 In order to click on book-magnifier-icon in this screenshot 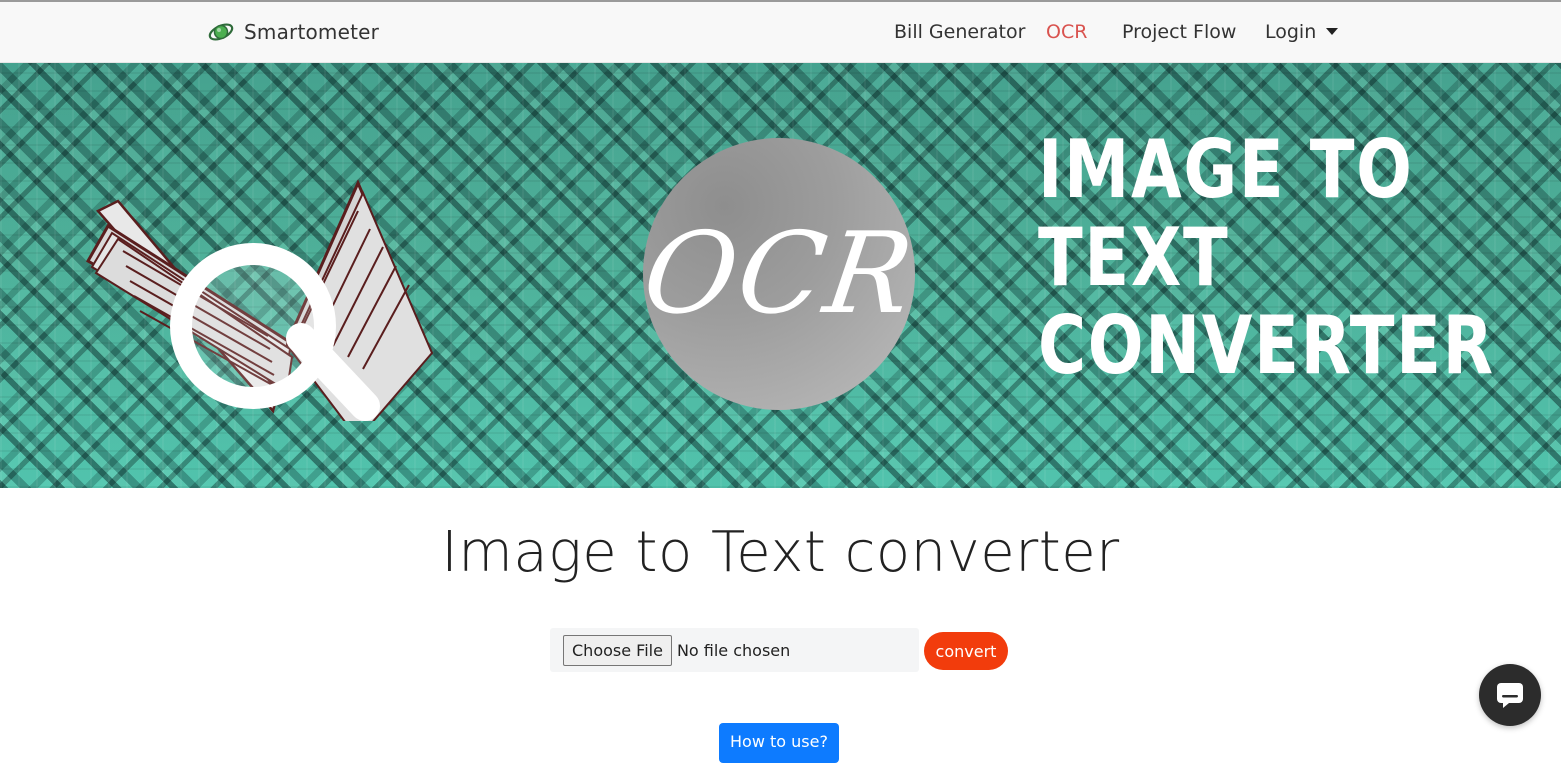, I will do `click(259, 300)`.